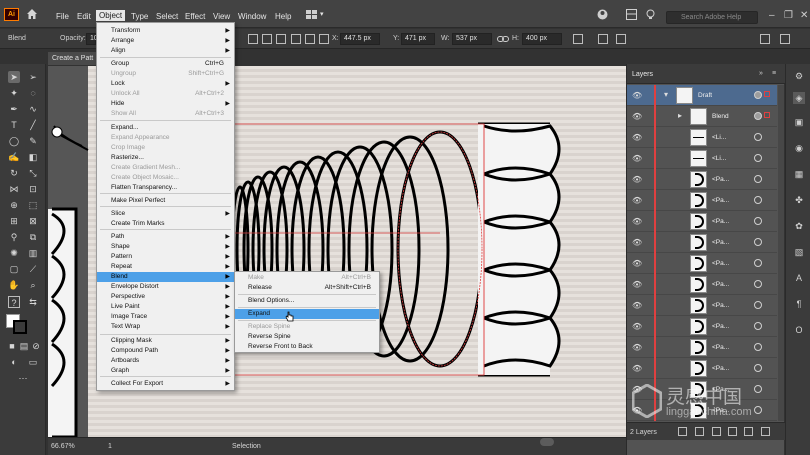 This screenshot has width=810, height=455. Describe the element at coordinates (14, 141) in the screenshot. I see `ellipse-tool-icon: ◯` at that location.